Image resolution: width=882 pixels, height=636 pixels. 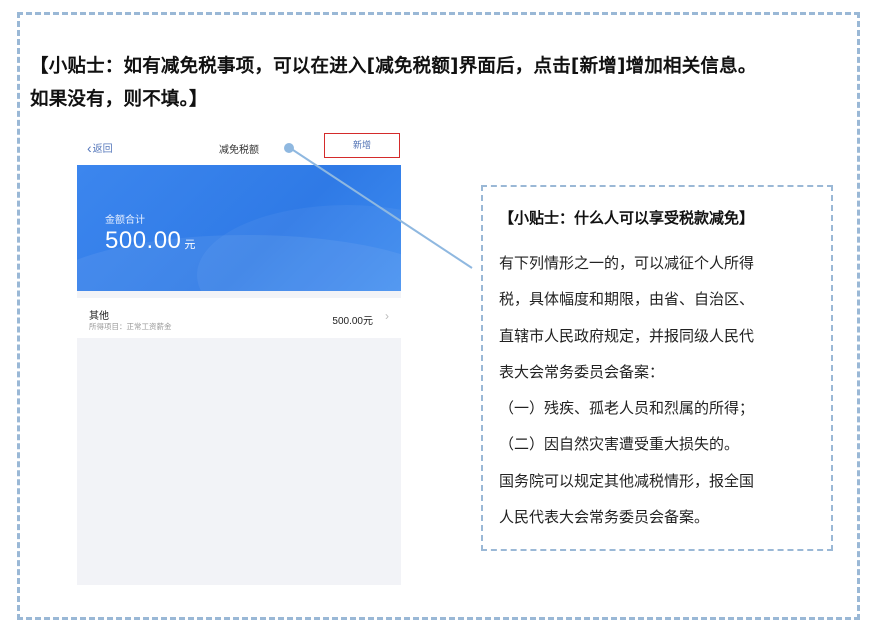 I want to click on item-subtitle: 所得项目：正常工资薪金, so click(x=130, y=326).